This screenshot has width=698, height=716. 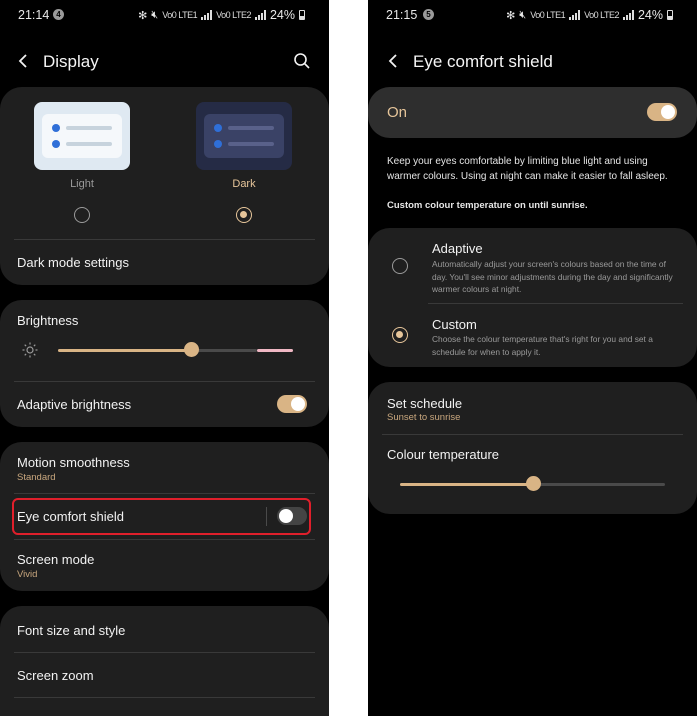 What do you see at coordinates (397, 112) in the screenshot?
I see `master-switch-label: On` at bounding box center [397, 112].